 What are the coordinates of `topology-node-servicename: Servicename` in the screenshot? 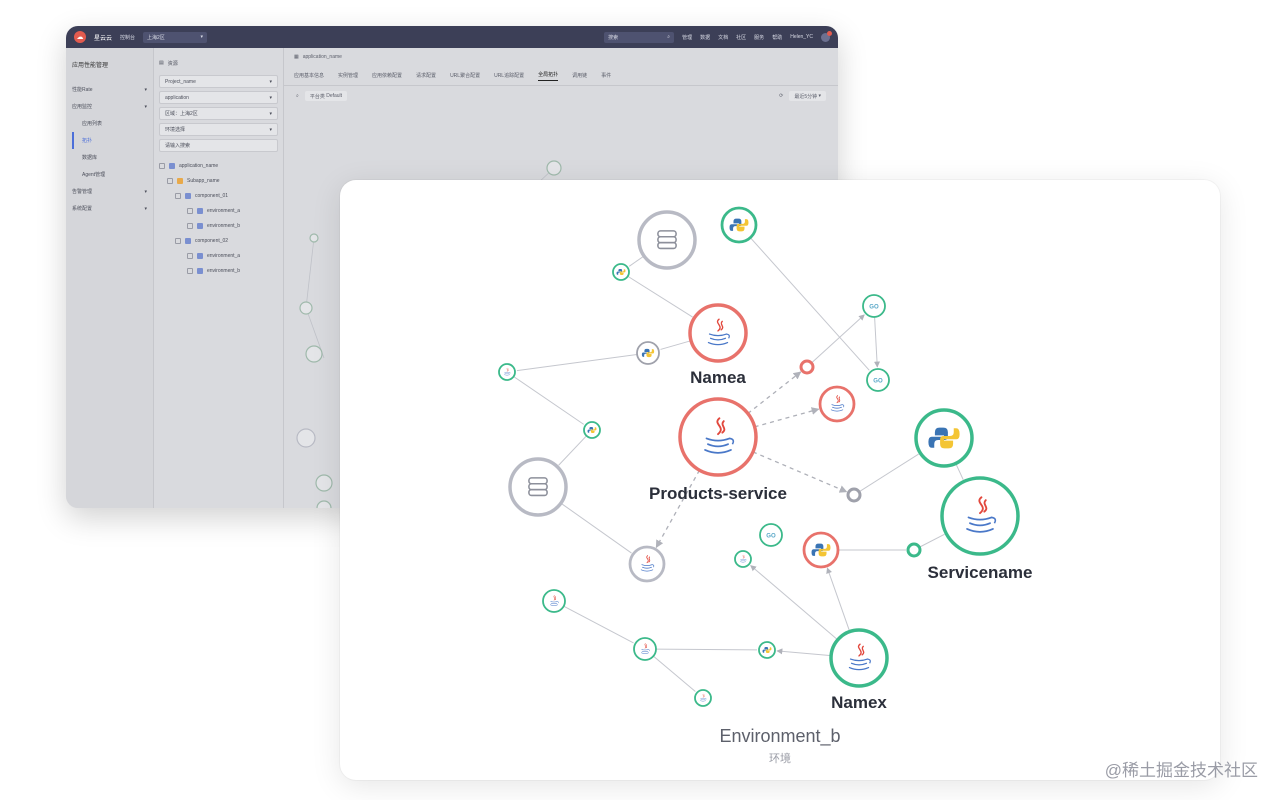 It's located at (980, 529).